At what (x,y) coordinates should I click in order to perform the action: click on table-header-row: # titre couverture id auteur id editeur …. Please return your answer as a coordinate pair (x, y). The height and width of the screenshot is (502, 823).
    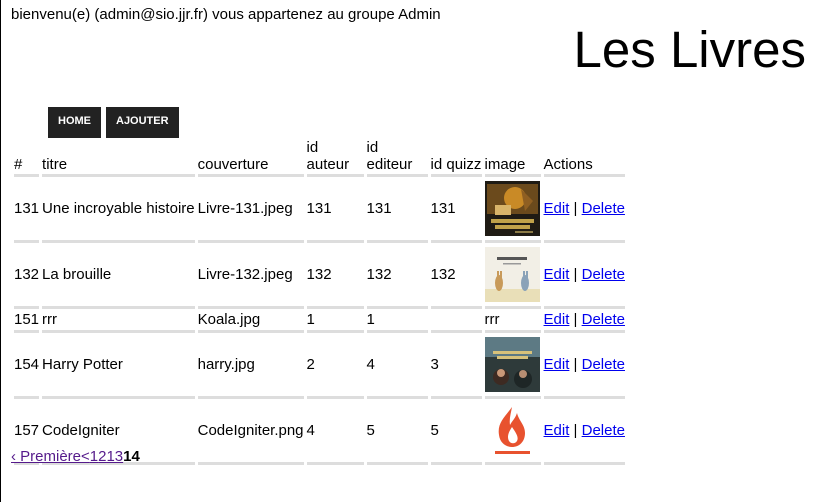
    Looking at the image, I should click on (319, 158).